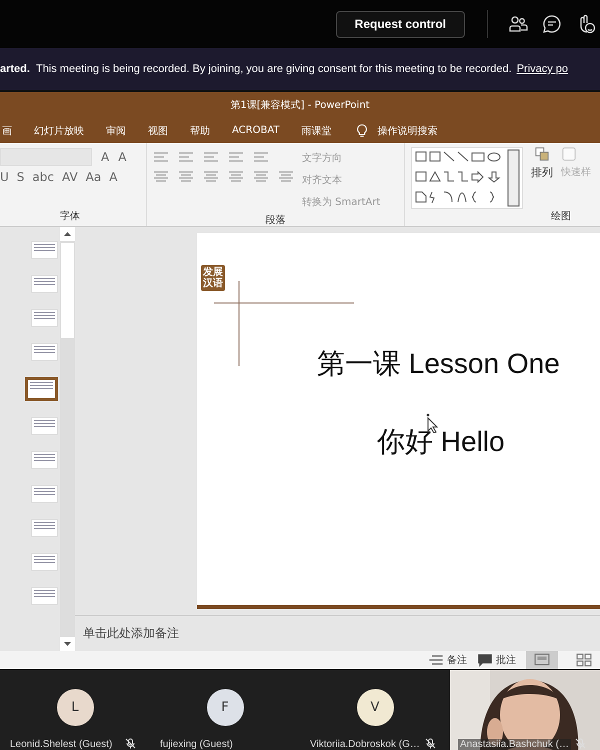  What do you see at coordinates (20, 177) in the screenshot?
I see `font-format-button: S` at bounding box center [20, 177].